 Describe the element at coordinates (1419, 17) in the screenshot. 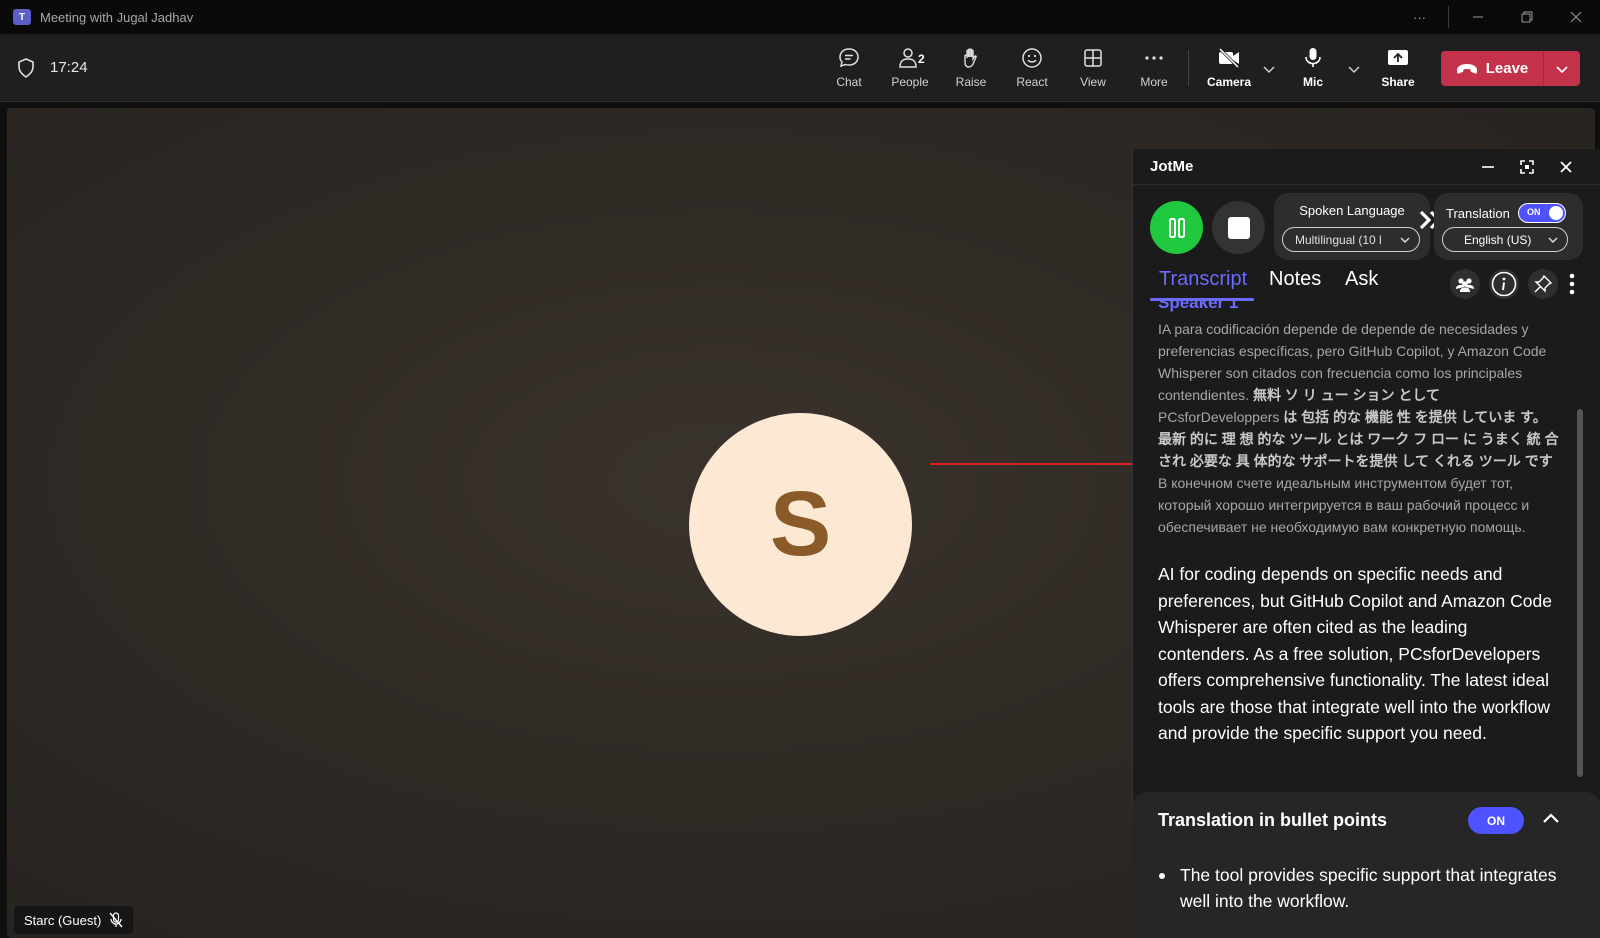

I see `more-options-icon: ···` at that location.